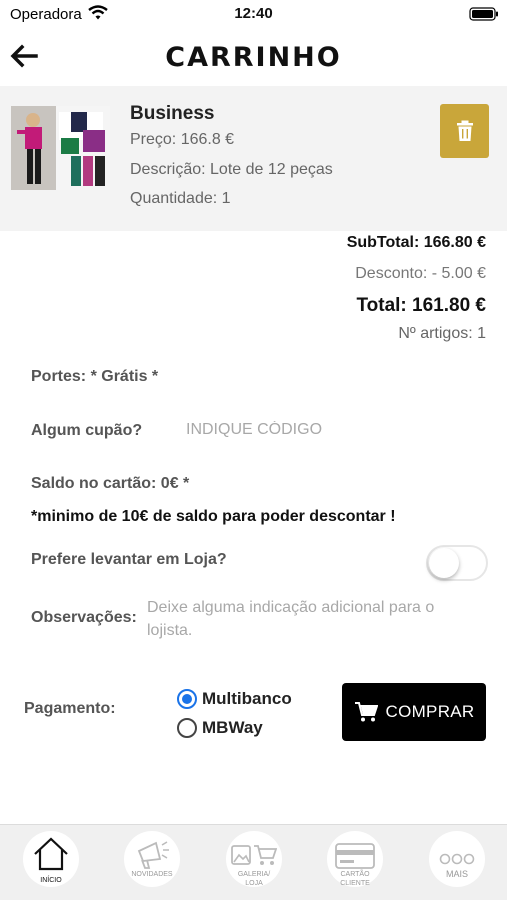  I want to click on shipping-label: Portes: * Grátis *, so click(95, 376).